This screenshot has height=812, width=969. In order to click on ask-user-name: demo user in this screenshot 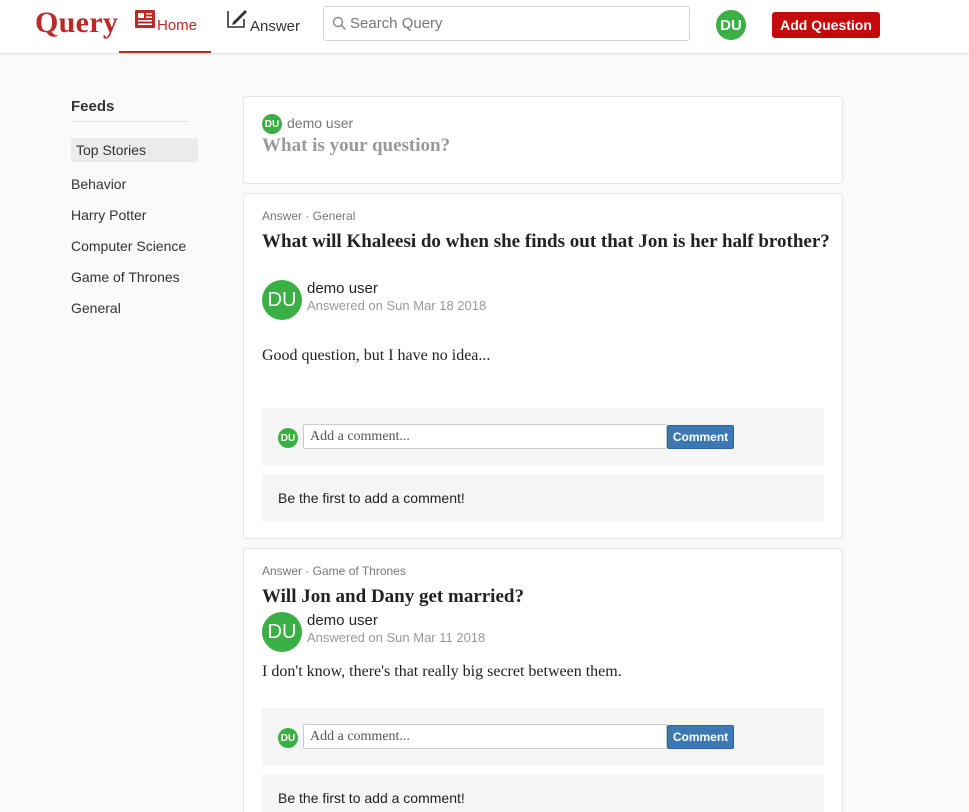, I will do `click(320, 123)`.